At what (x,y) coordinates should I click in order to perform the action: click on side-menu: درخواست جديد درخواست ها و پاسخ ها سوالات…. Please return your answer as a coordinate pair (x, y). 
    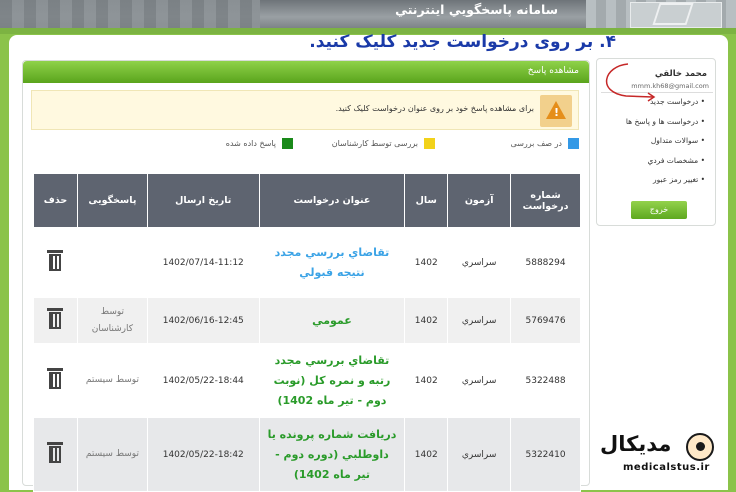
    Looking at the image, I should click on (665, 146).